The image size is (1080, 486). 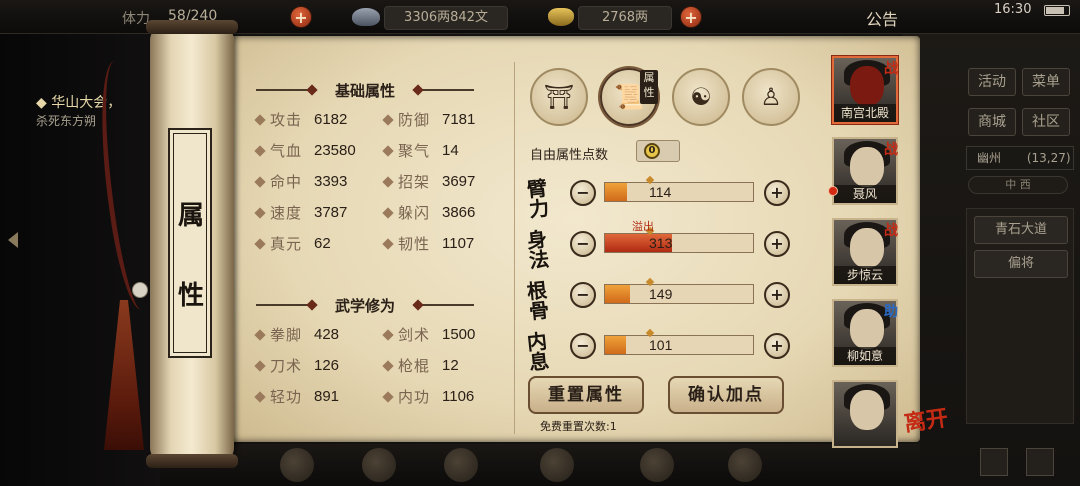 What do you see at coordinates (1046, 82) in the screenshot?
I see `menu-button: 菜单` at bounding box center [1046, 82].